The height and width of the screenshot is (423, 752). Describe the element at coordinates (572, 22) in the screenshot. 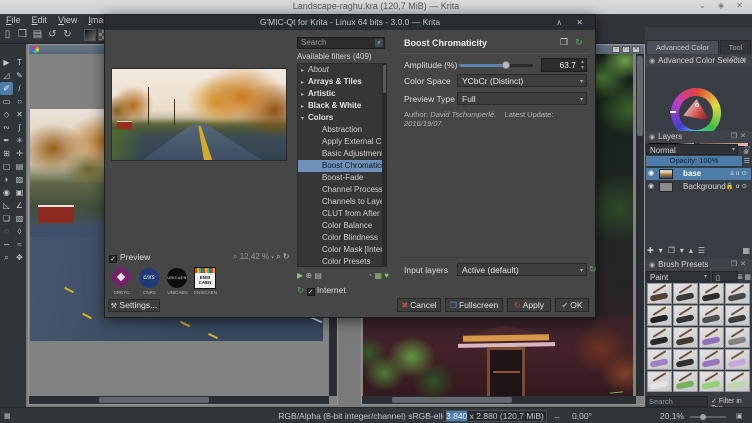

I see `dialog-shade-close-icons: ∧ ✕` at that location.